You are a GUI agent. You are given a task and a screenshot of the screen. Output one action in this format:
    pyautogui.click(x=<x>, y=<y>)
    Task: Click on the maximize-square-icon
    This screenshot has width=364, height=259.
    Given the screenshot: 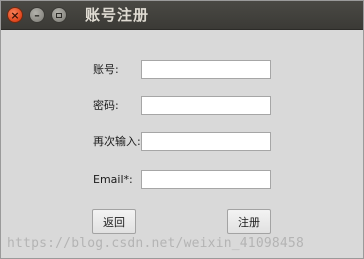 What is the action you would take?
    pyautogui.click(x=59, y=15)
    